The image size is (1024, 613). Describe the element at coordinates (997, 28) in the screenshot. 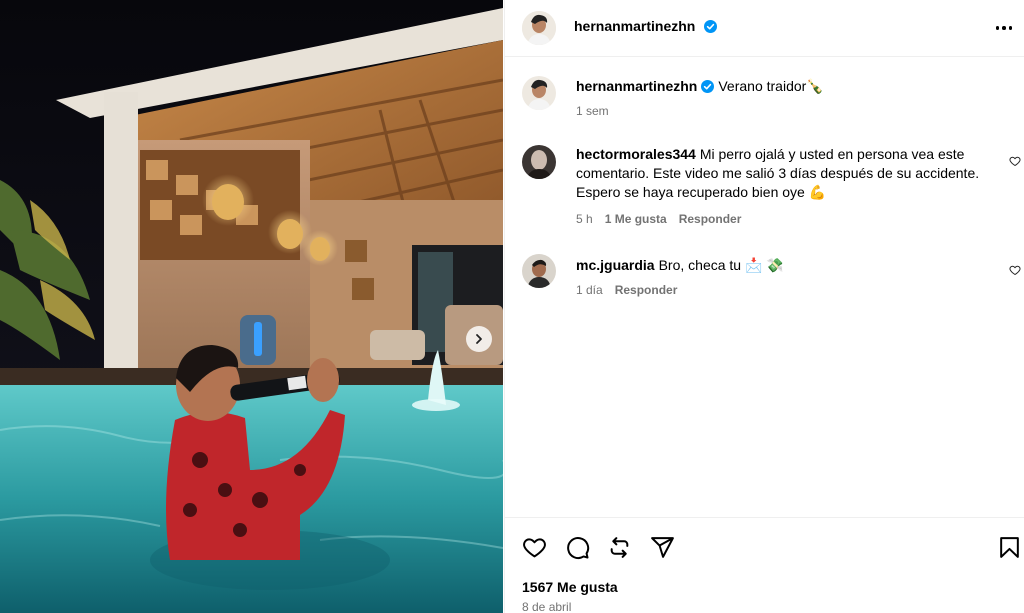

I see `more-options-icon` at that location.